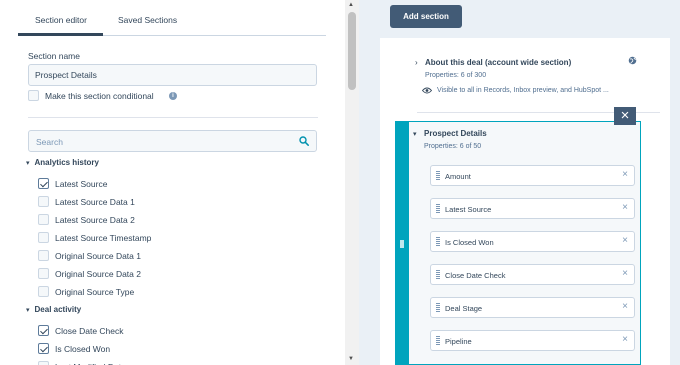 The width and height of the screenshot is (680, 365). I want to click on property-label: Original Source Data 2, so click(98, 274).